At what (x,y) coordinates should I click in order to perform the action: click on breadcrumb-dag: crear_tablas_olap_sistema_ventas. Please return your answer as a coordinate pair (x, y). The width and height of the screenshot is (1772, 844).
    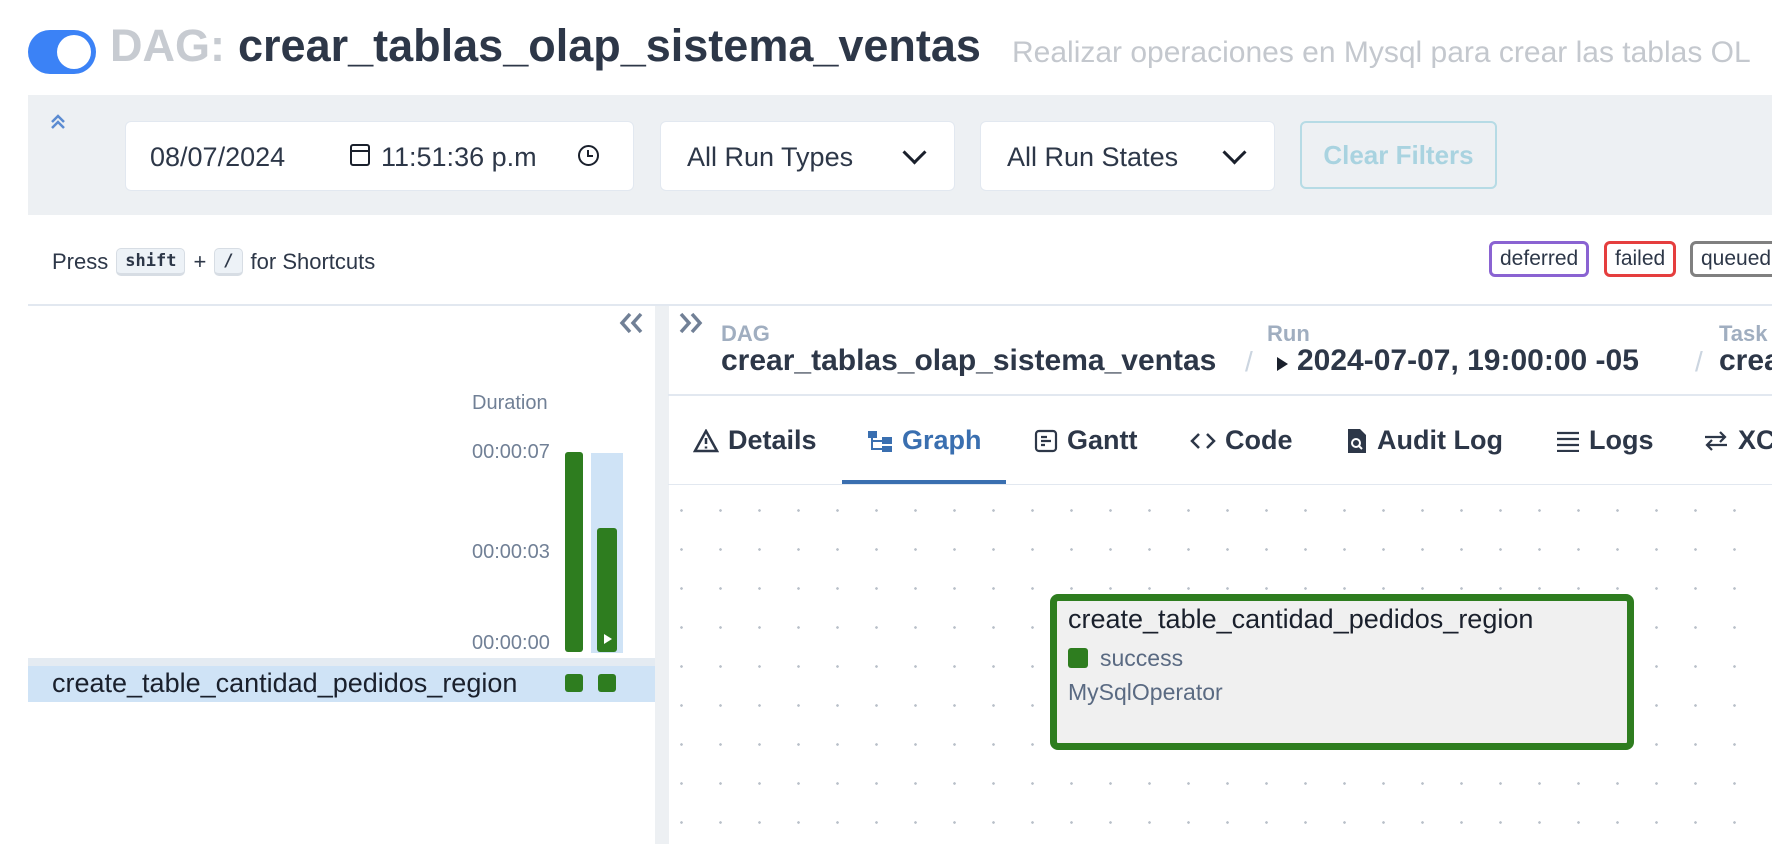
    Looking at the image, I should click on (968, 361).